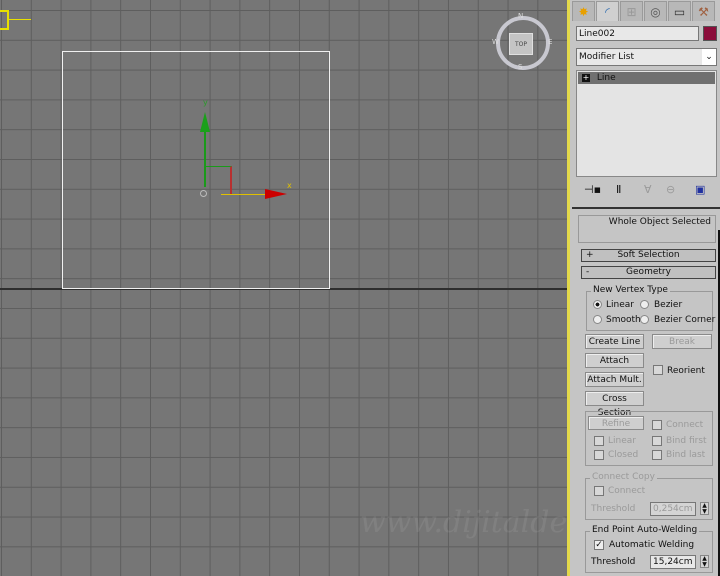  I want to click on reorient-label: Reorient, so click(686, 371).